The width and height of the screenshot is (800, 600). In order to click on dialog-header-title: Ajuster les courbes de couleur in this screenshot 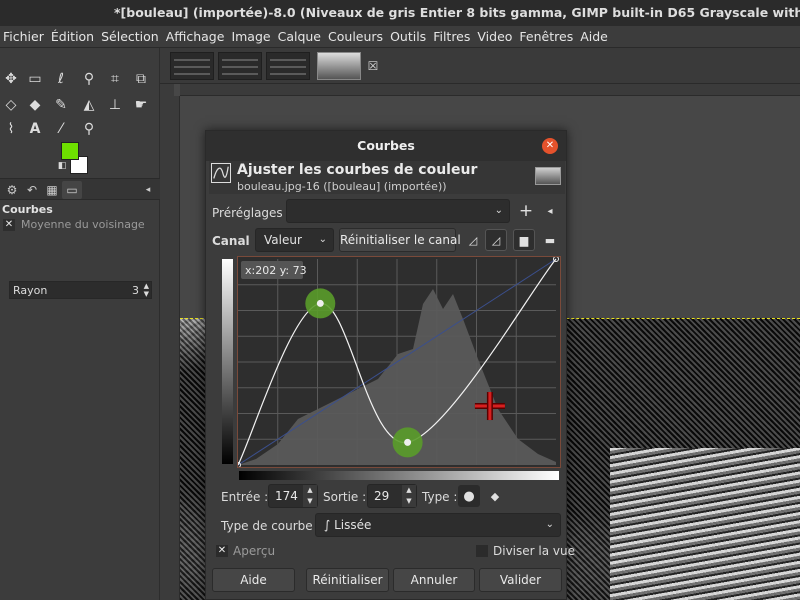, I will do `click(357, 170)`.